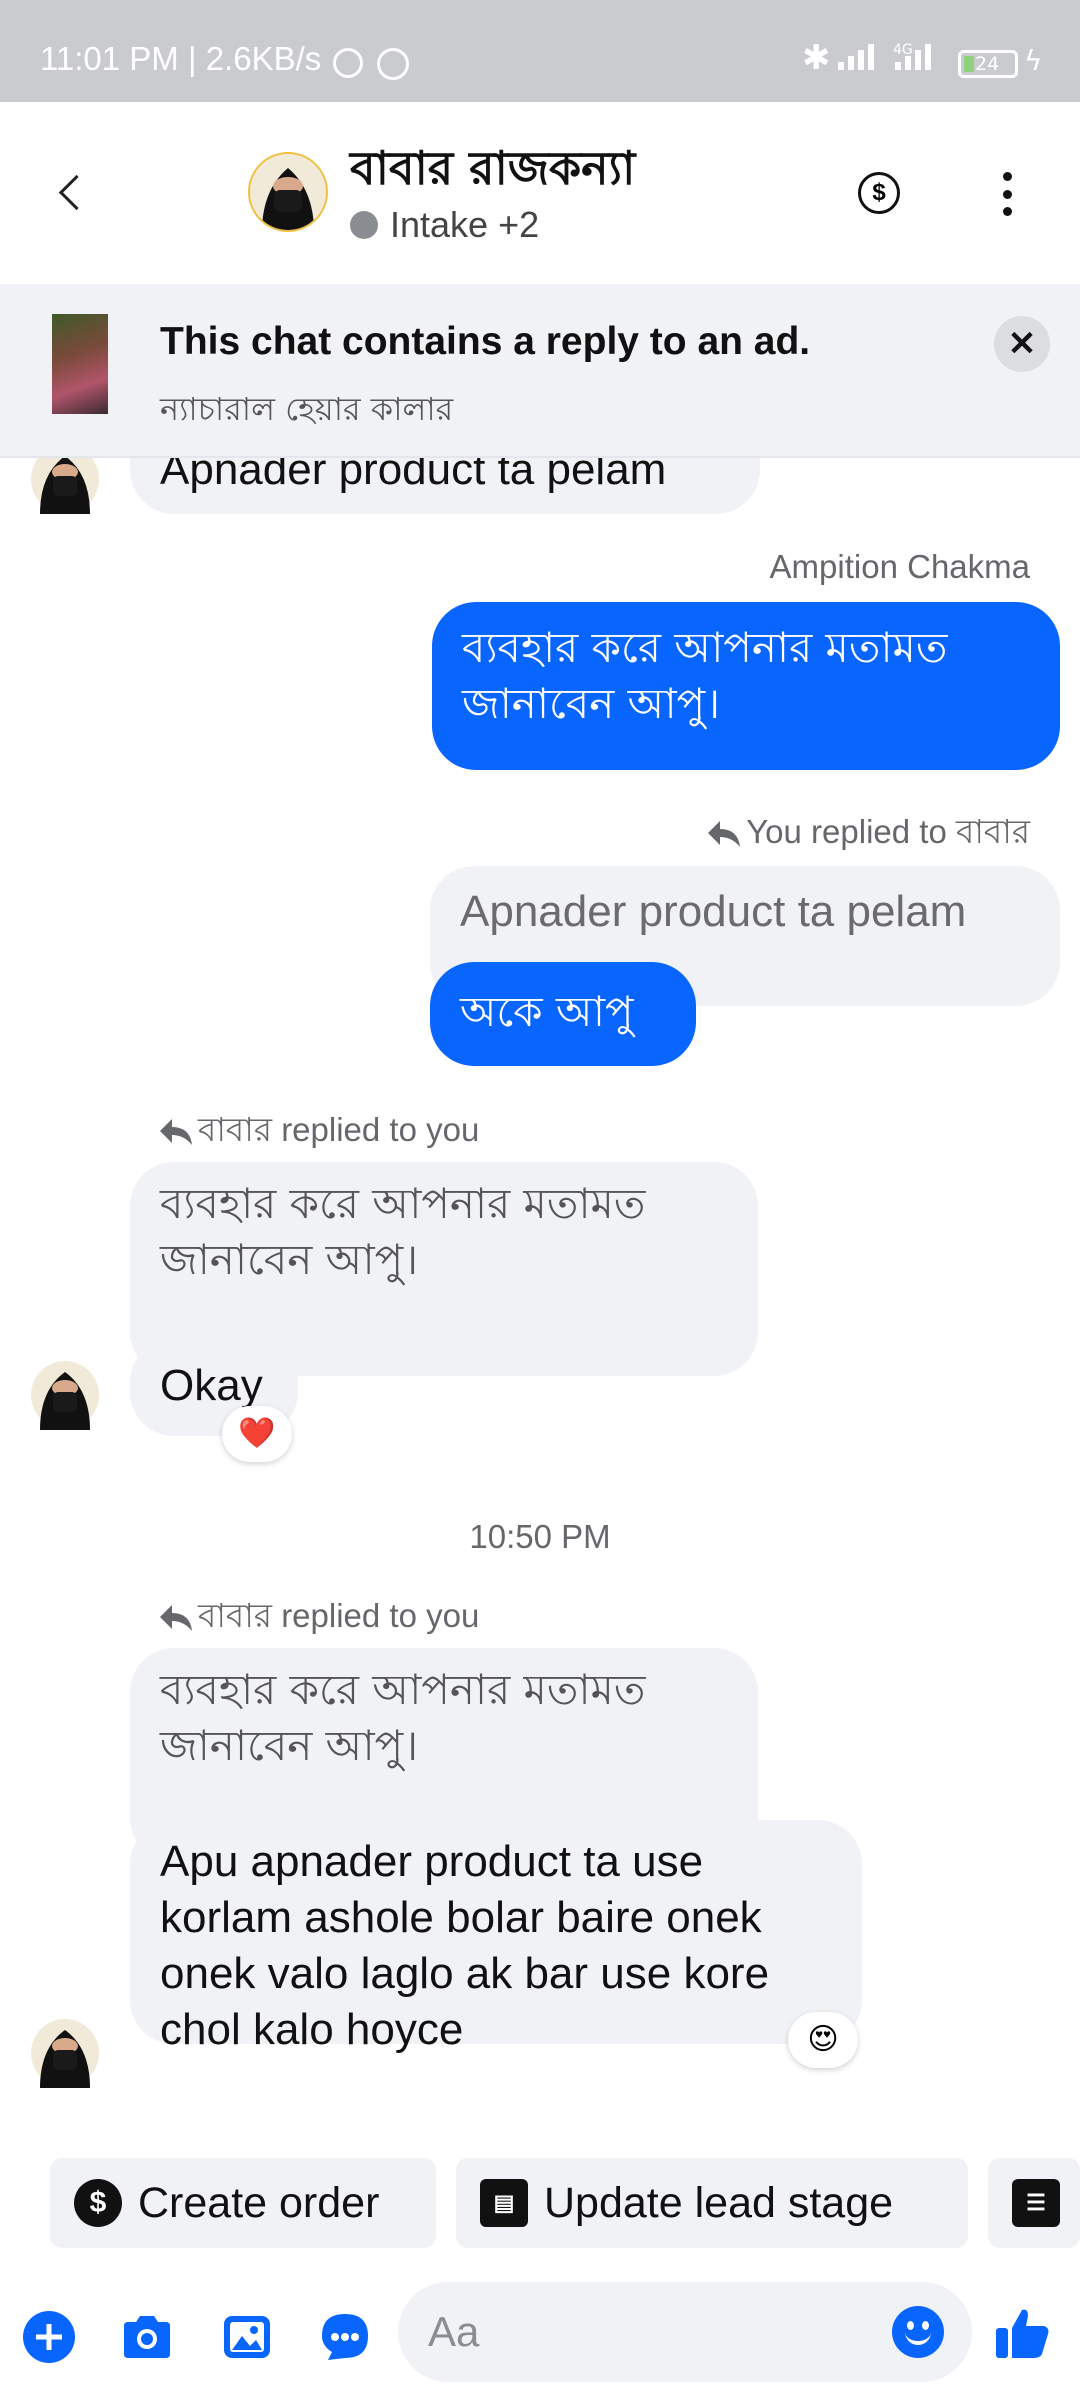 The height and width of the screenshot is (2400, 1080). Describe the element at coordinates (247, 2337) in the screenshot. I see `gallery-icon` at that location.